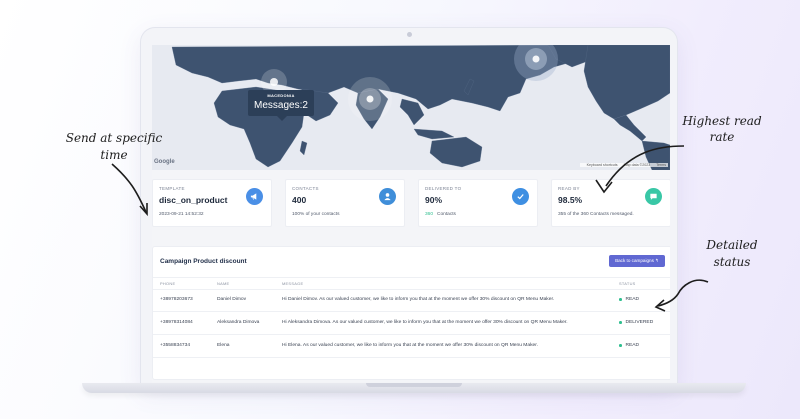 The width and height of the screenshot is (800, 419). What do you see at coordinates (238, 322) in the screenshot?
I see `cell-name: Aleksandra Dimova` at bounding box center [238, 322].